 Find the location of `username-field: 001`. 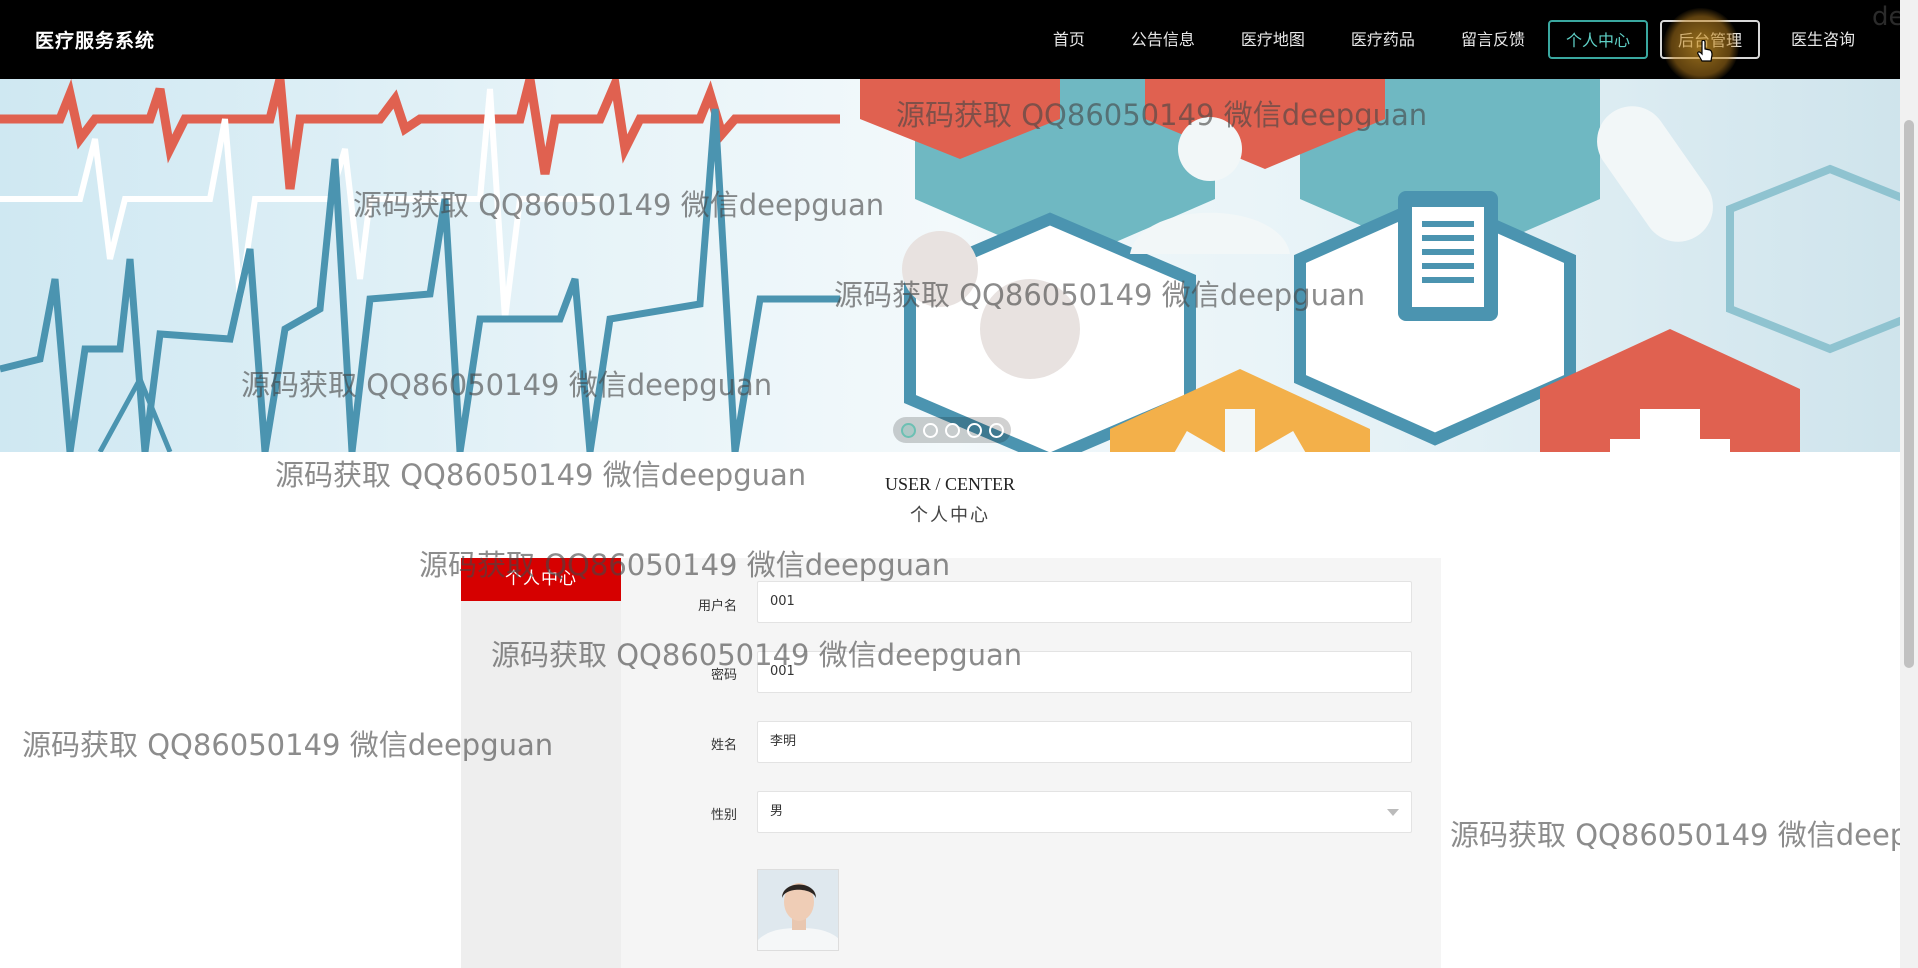

username-field: 001 is located at coordinates (1084, 602).